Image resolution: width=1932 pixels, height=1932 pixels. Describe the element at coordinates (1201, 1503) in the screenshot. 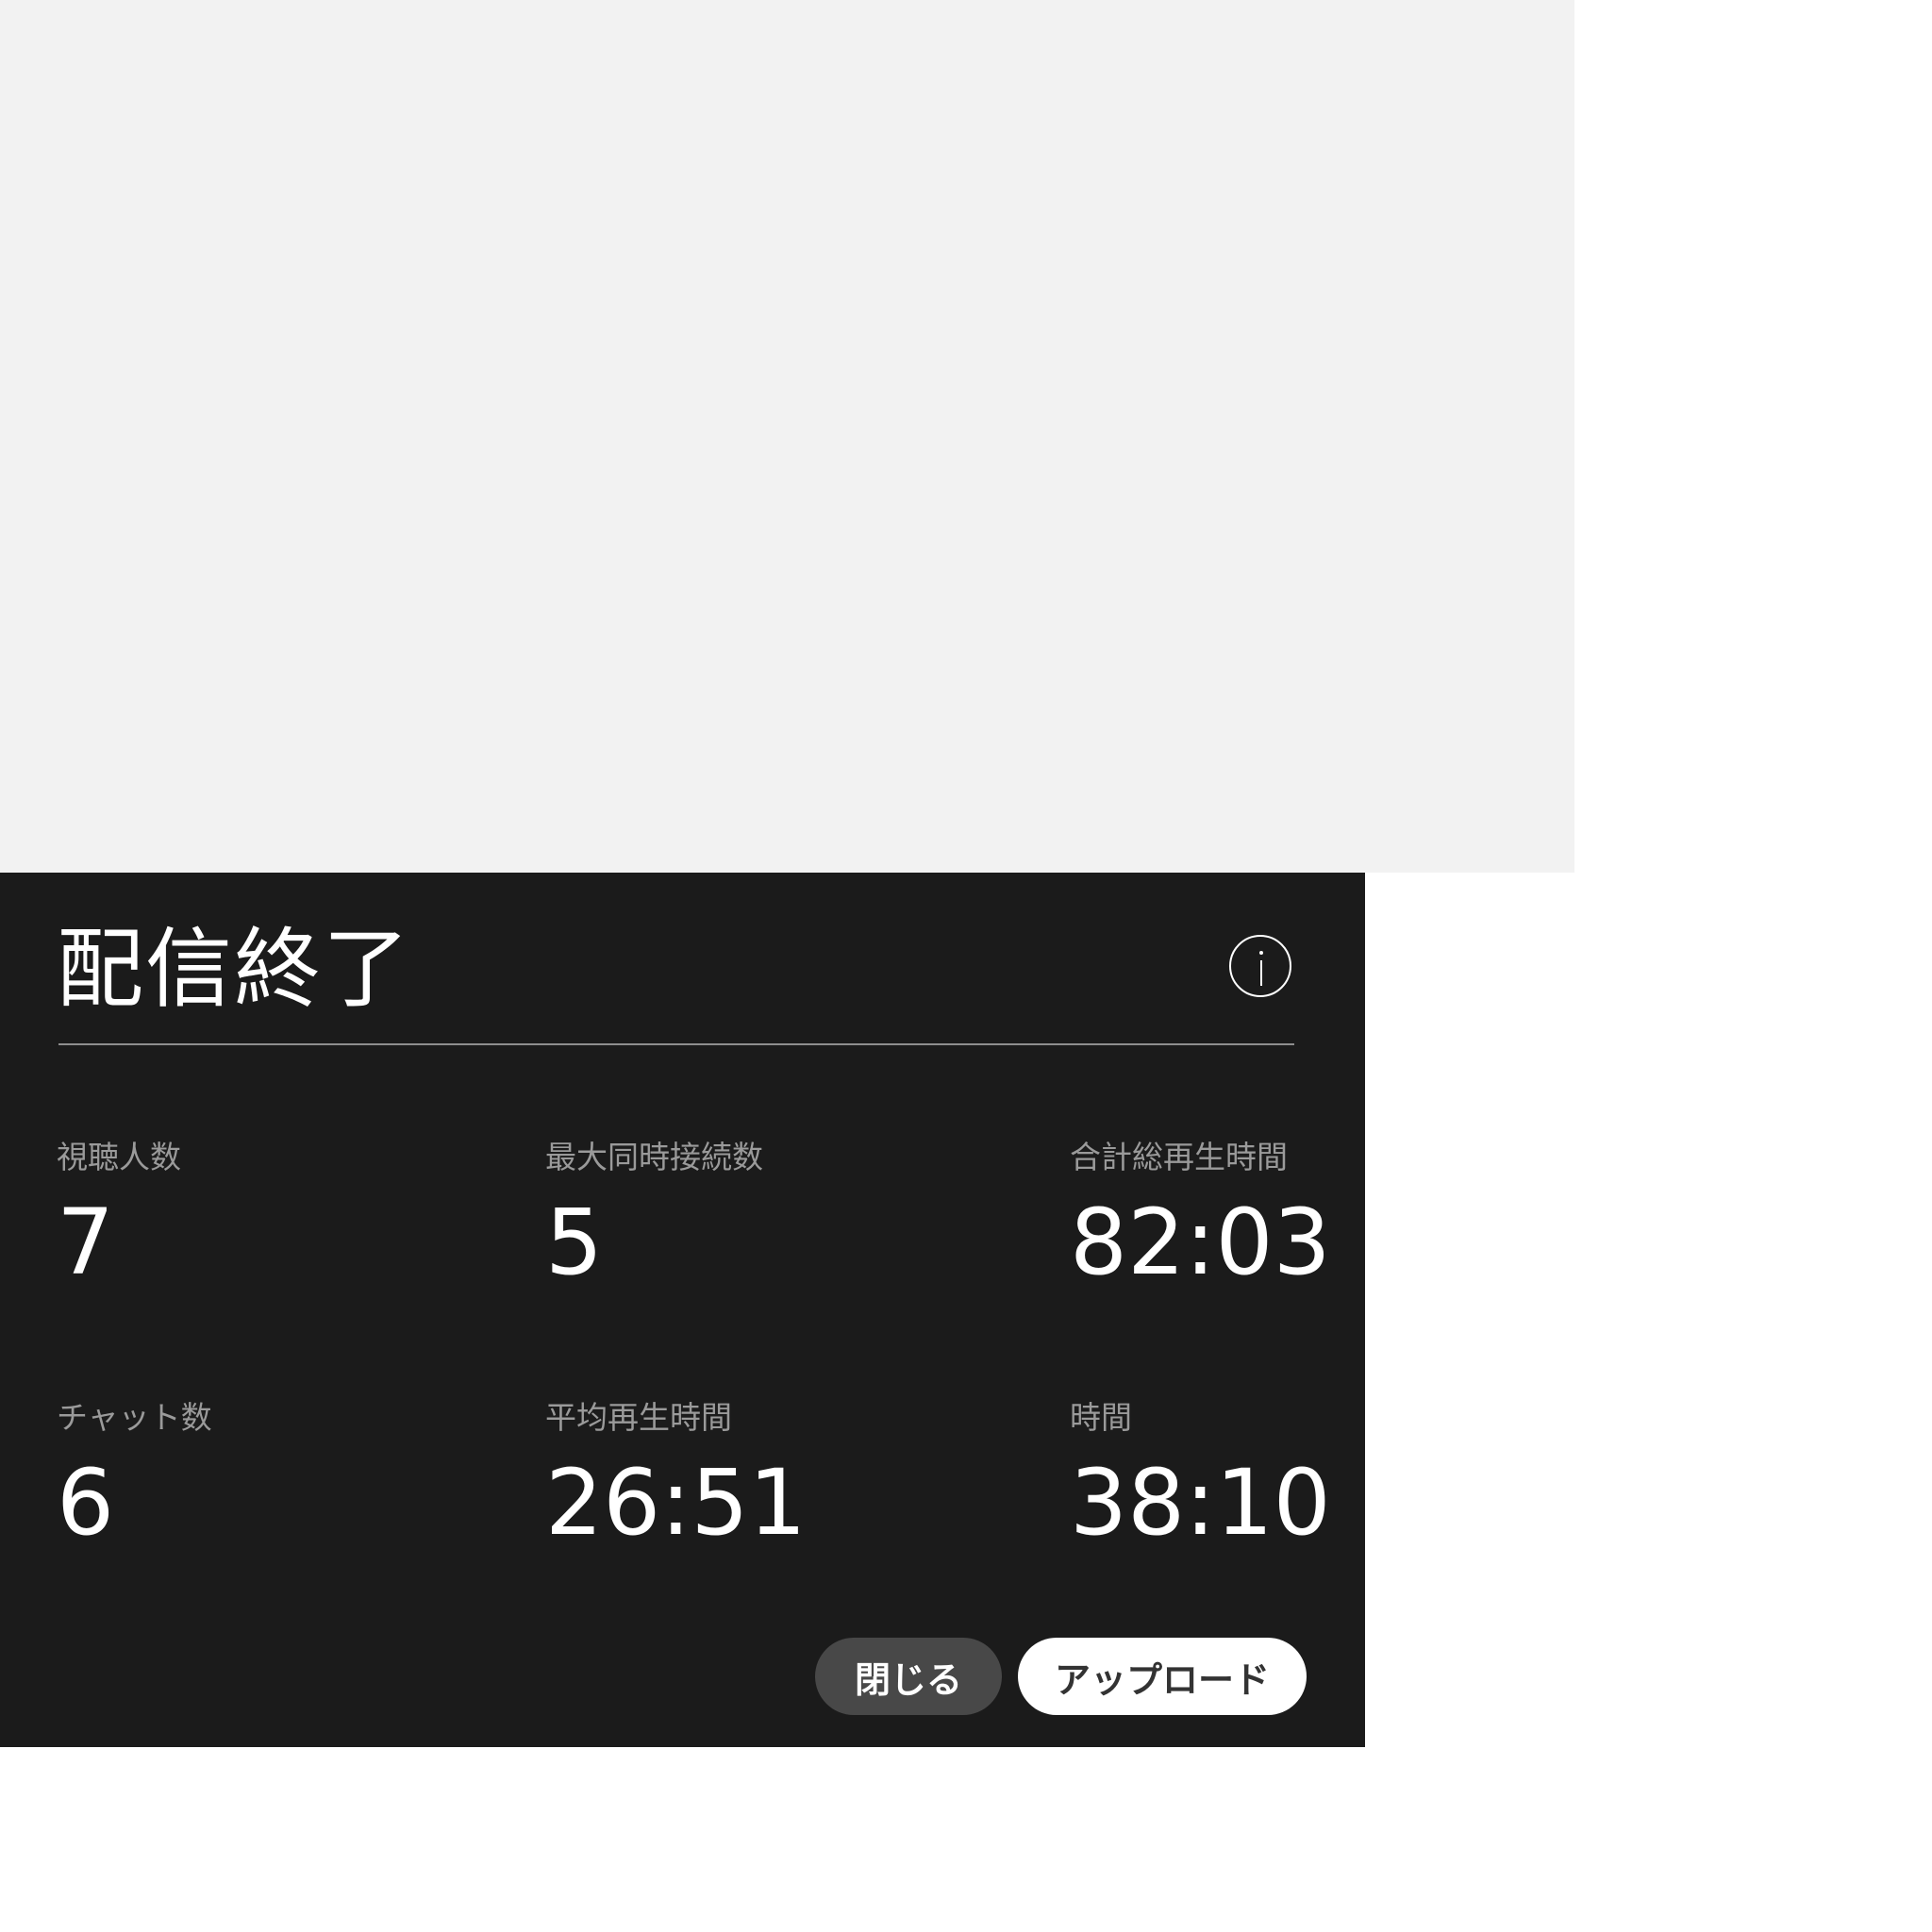

I see `stat-value: 38:10` at that location.